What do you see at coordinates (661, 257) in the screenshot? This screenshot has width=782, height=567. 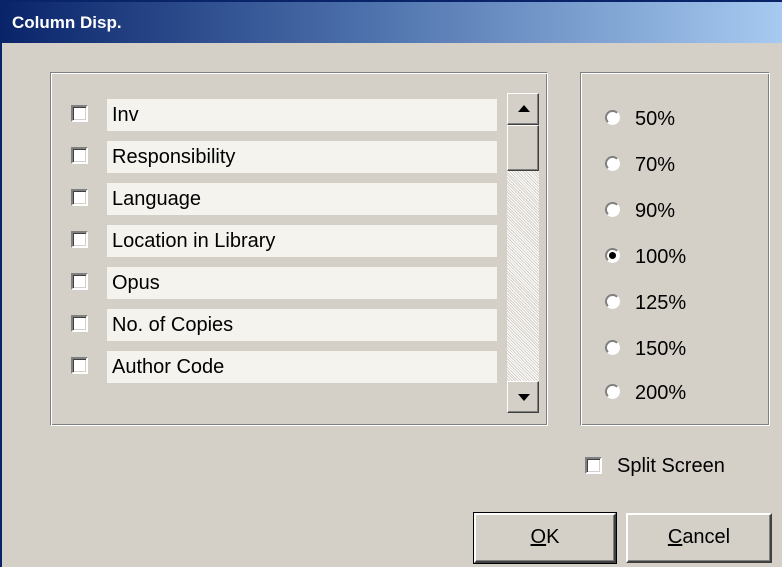 I see `zoom-label: 100%` at bounding box center [661, 257].